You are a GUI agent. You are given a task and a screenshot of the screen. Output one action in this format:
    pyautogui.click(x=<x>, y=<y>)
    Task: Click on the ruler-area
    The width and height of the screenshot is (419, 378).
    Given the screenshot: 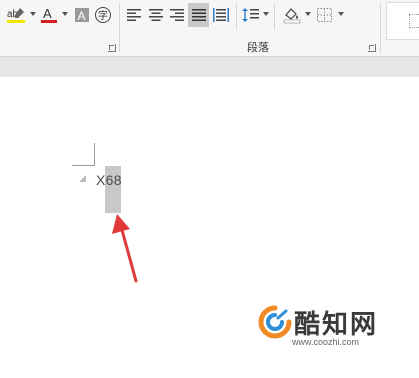 What is the action you would take?
    pyautogui.click(x=209, y=66)
    